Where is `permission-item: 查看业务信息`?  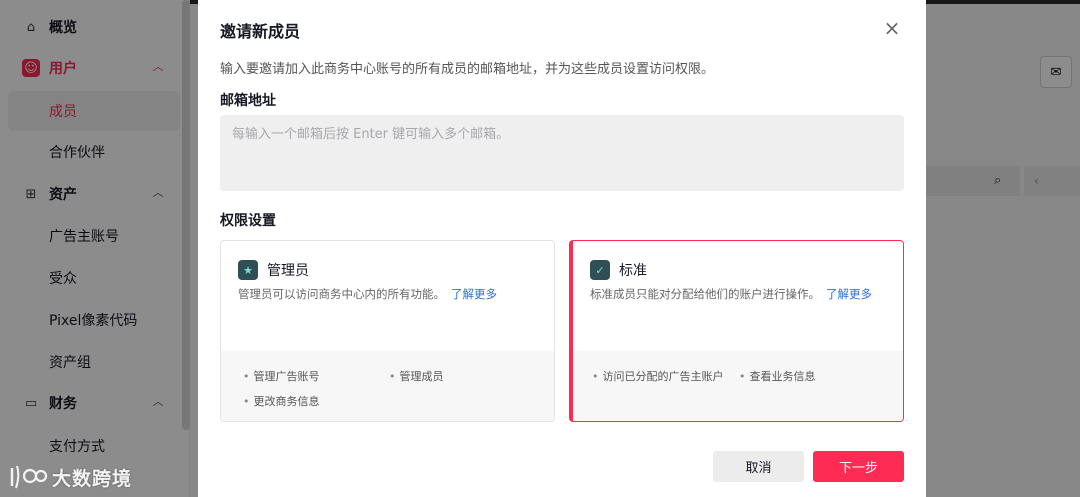
permission-item: 查看业务信息 is located at coordinates (777, 376).